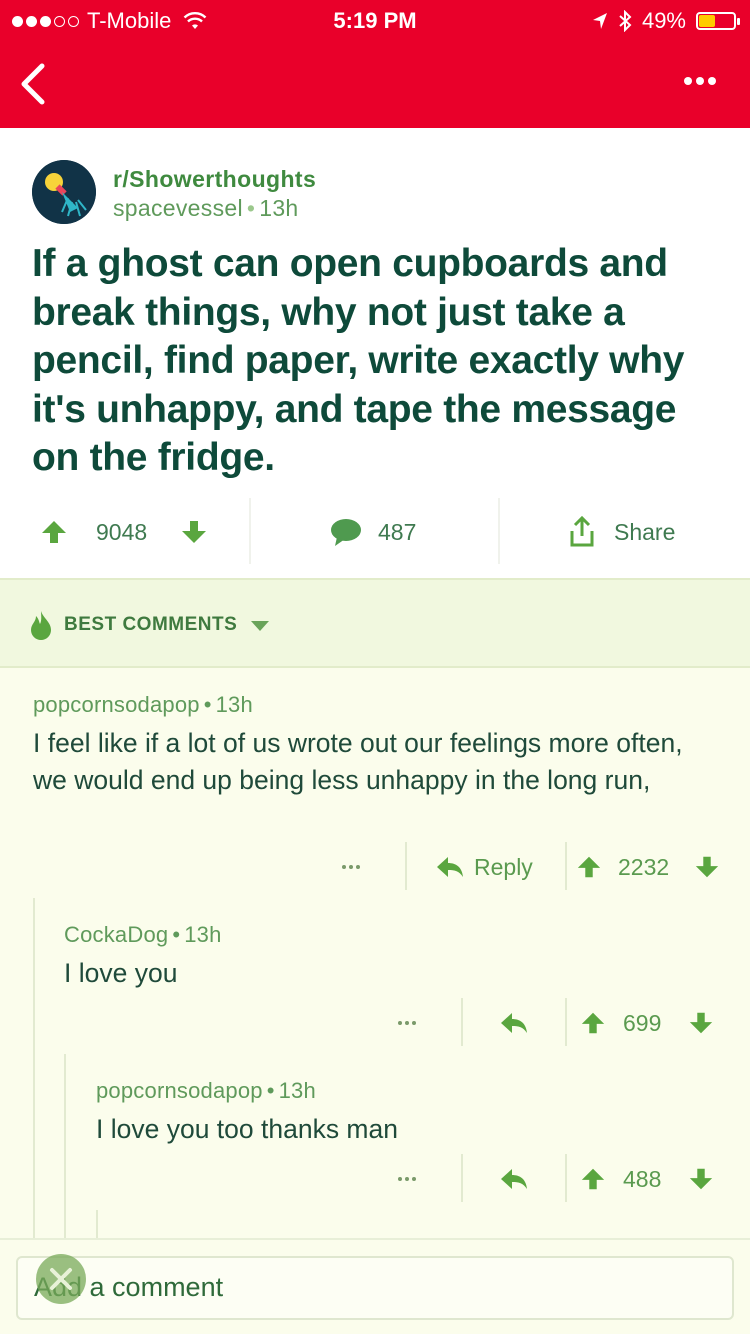  I want to click on speech-bubble-icon, so click(346, 532).